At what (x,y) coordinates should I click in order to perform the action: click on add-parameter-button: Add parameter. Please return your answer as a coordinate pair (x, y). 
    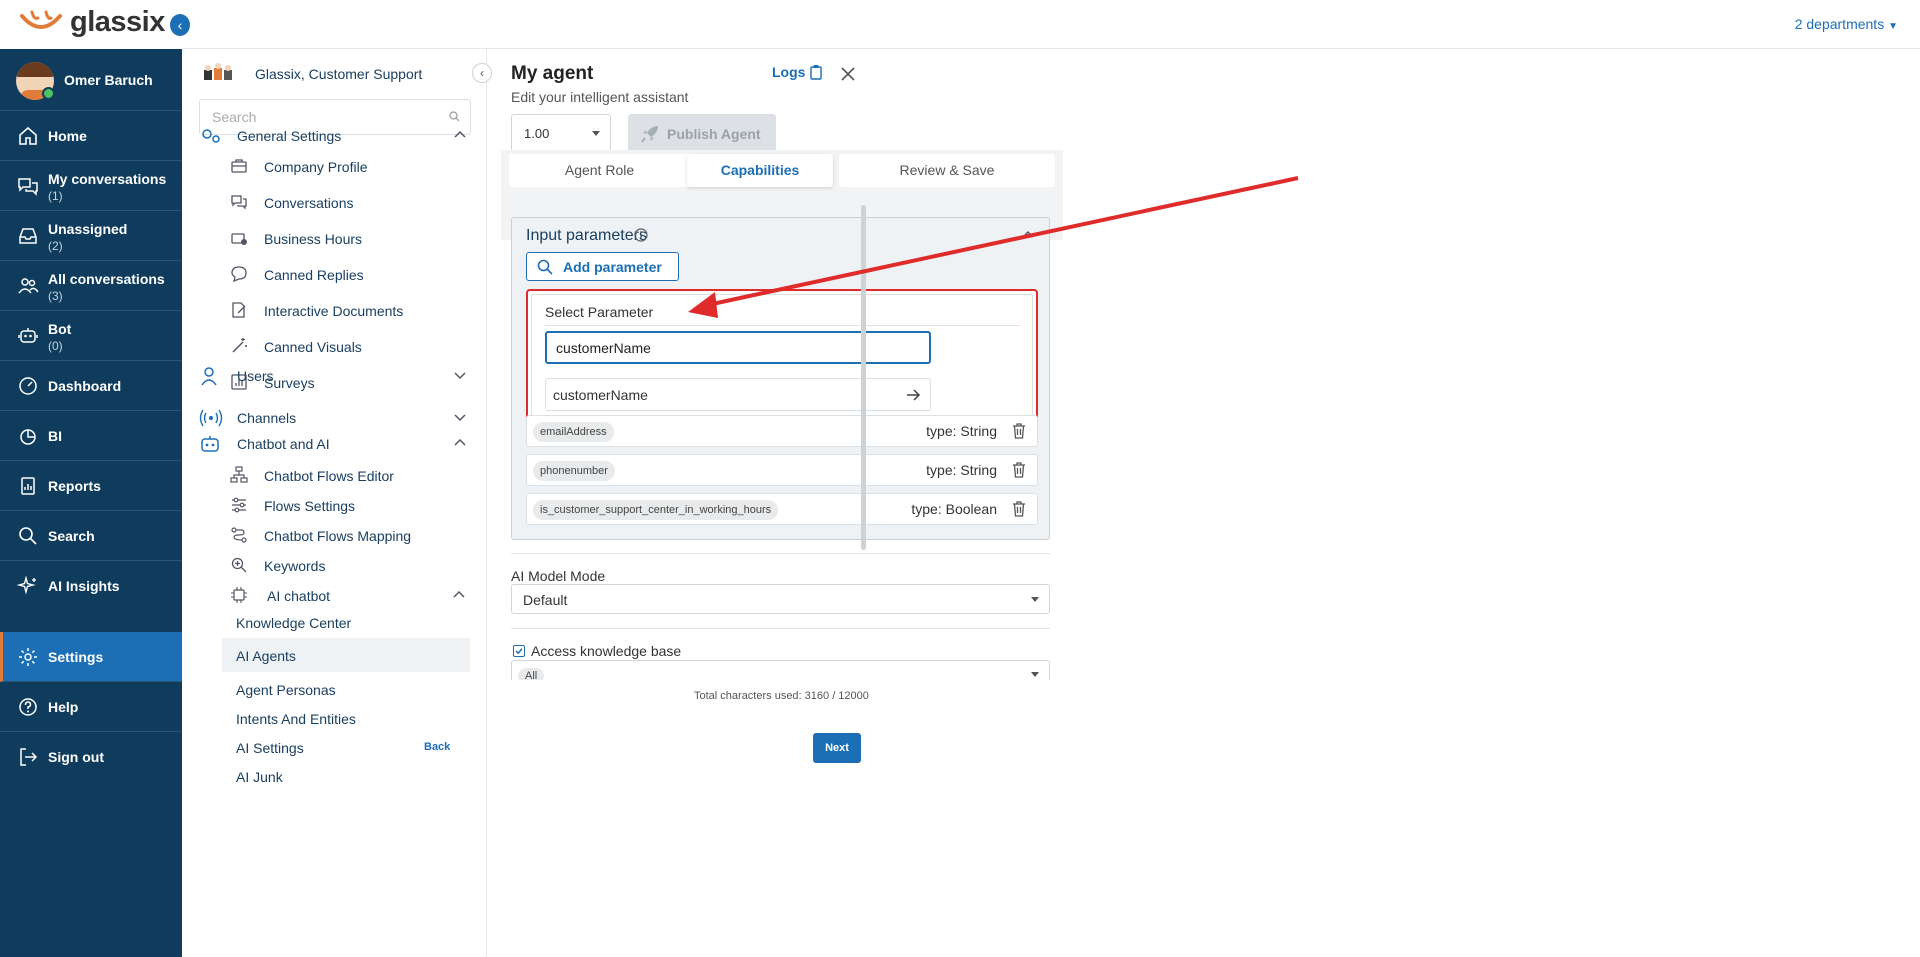
    Looking at the image, I should click on (602, 266).